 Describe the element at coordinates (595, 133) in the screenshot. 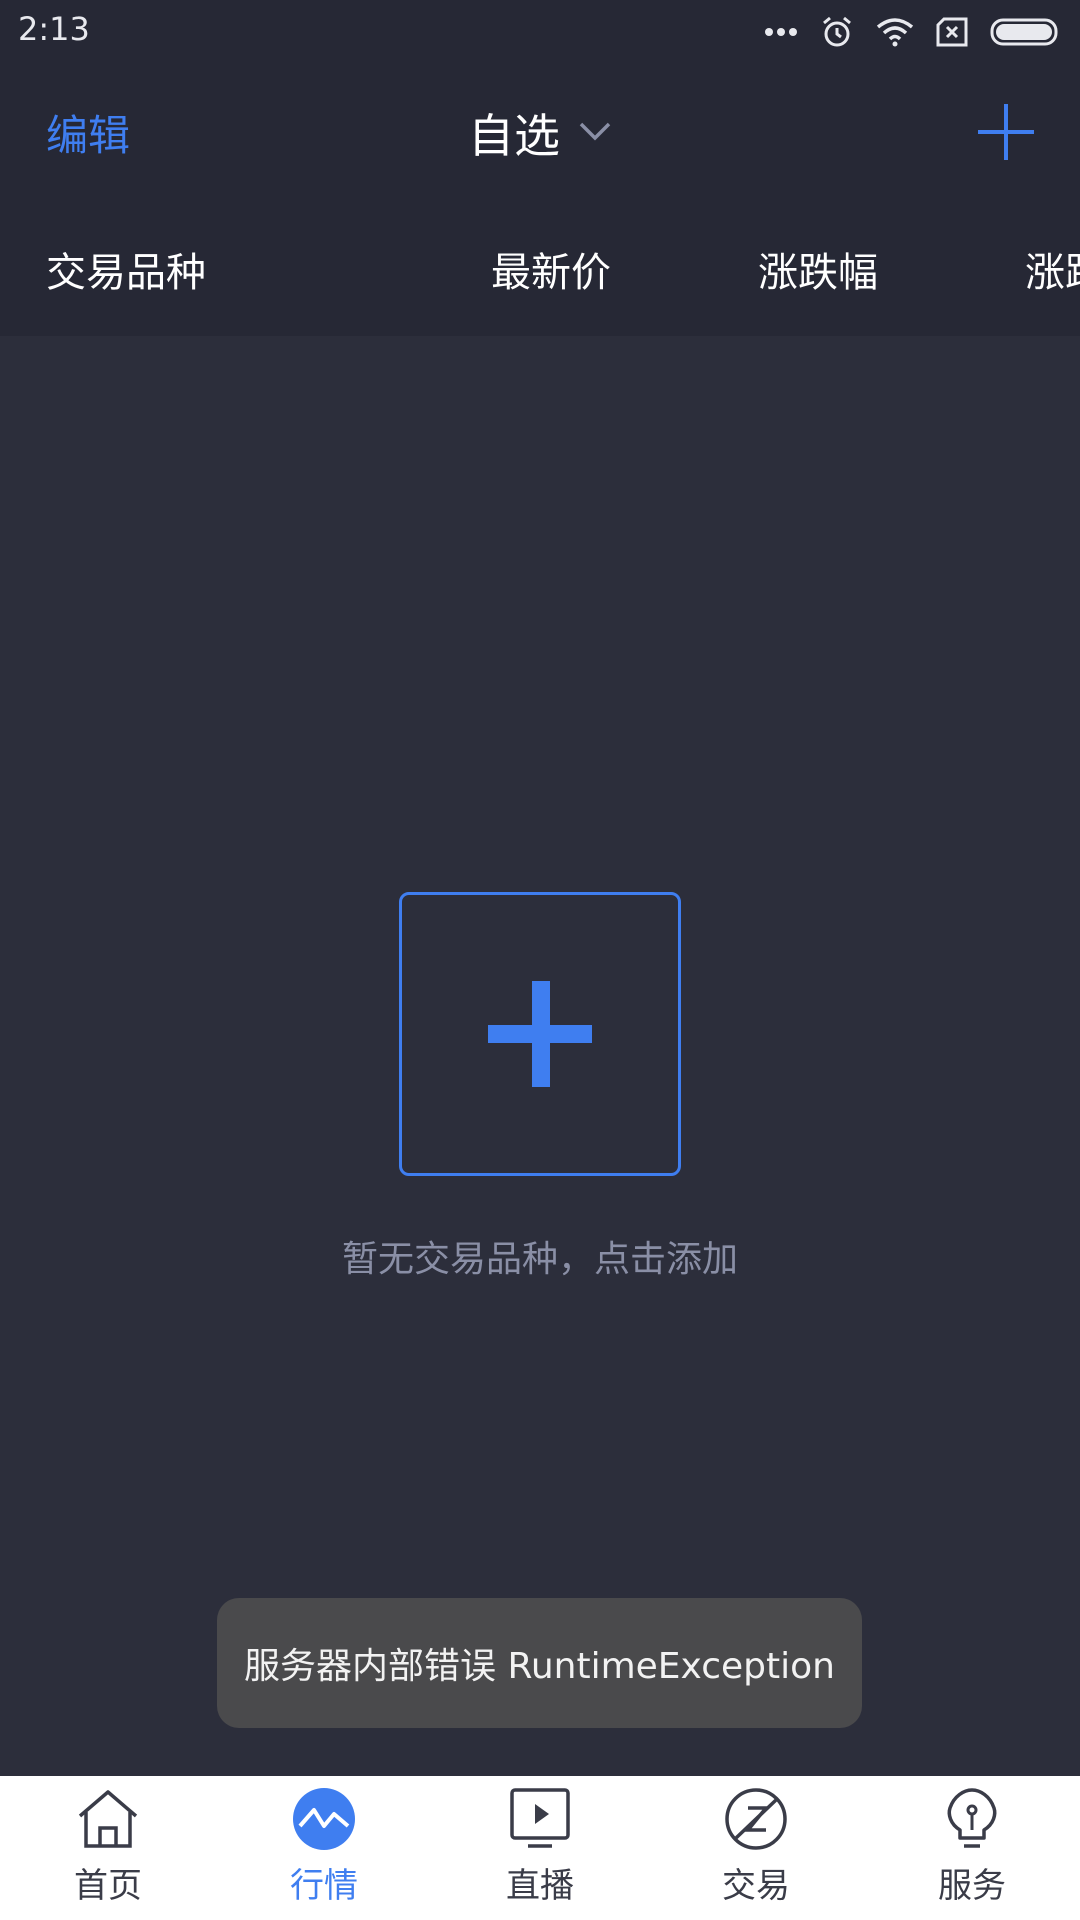

I see `chevron-down-icon` at that location.